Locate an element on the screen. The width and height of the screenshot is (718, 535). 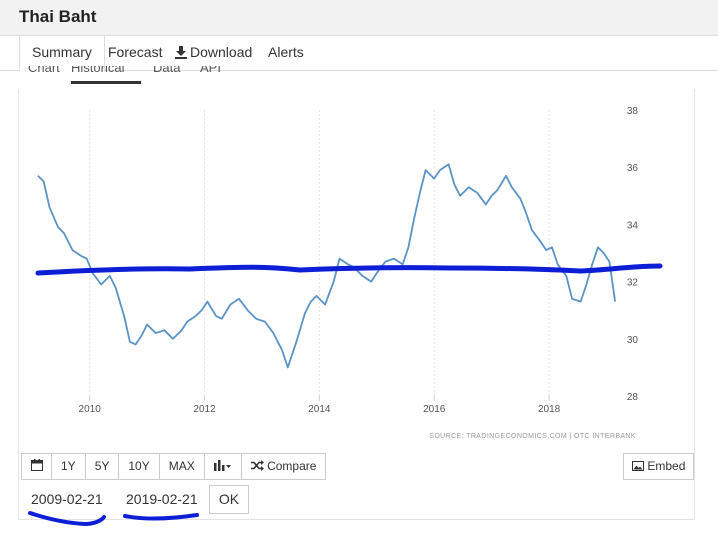
embed-button: Embed is located at coordinates (659, 466).